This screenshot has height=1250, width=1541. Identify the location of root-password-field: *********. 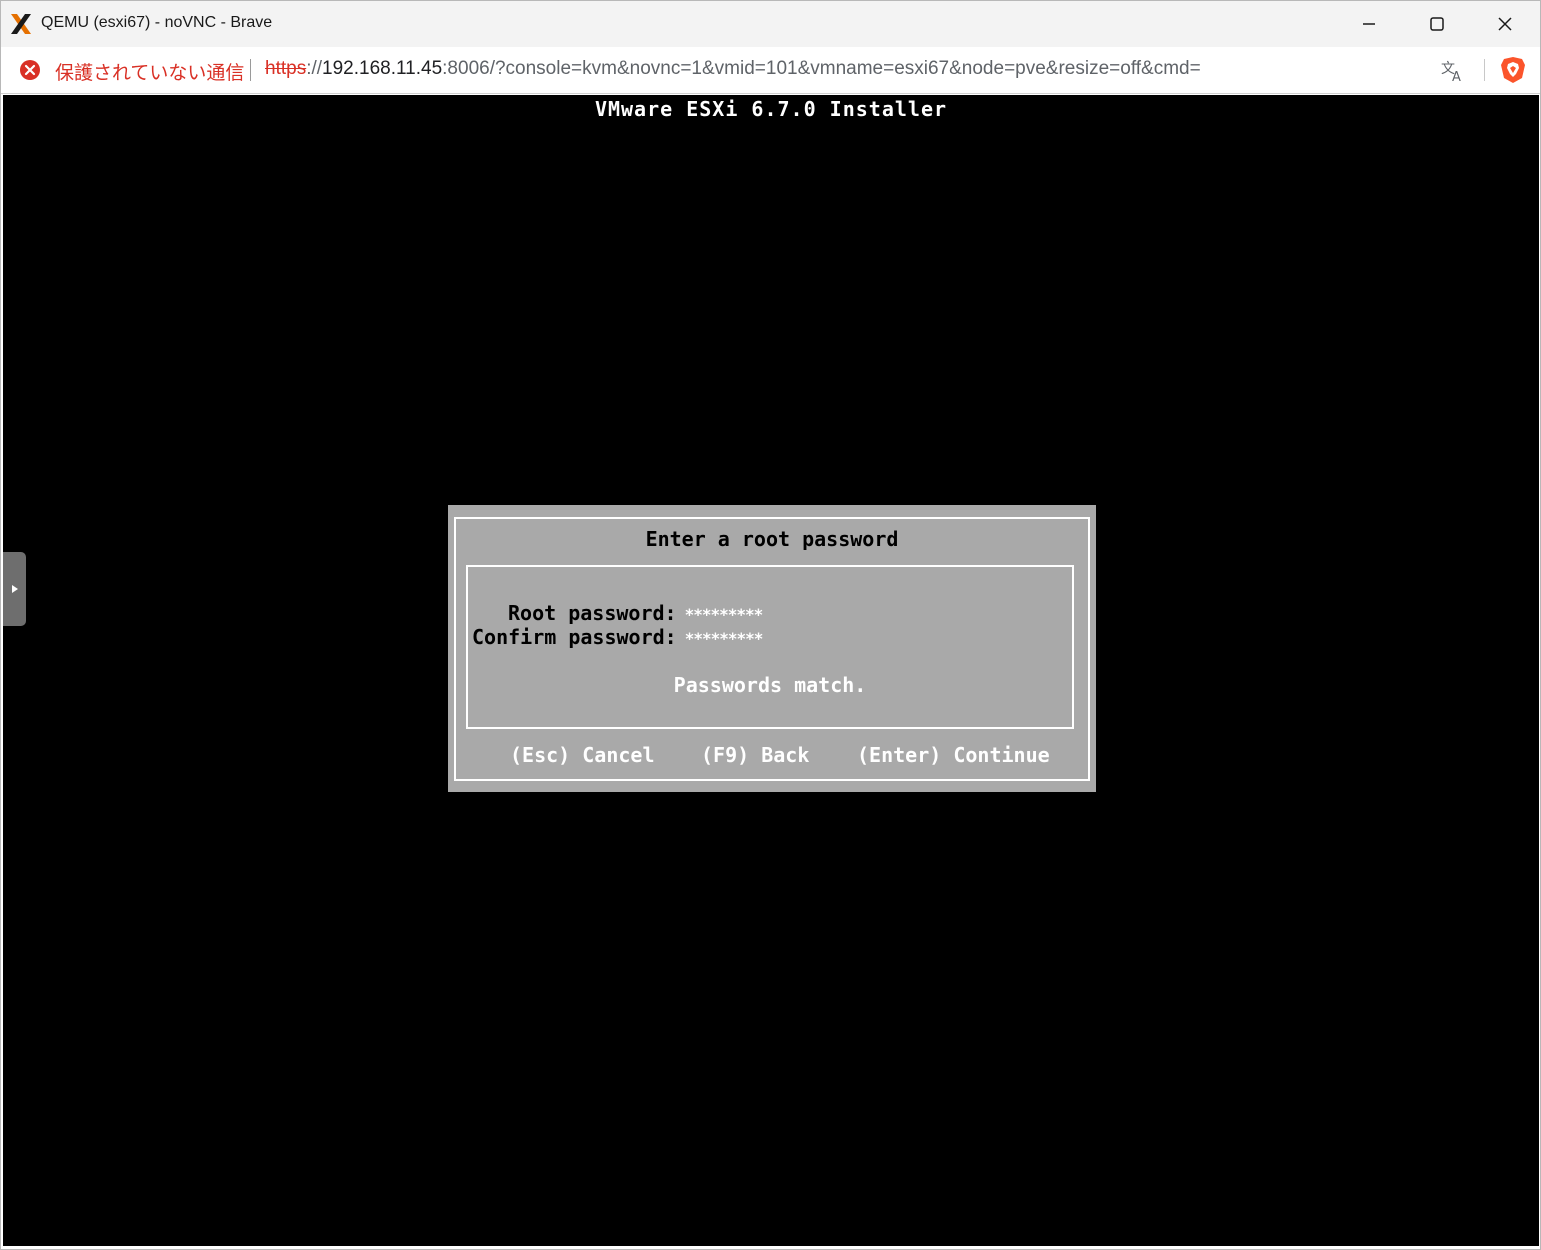
(724, 614).